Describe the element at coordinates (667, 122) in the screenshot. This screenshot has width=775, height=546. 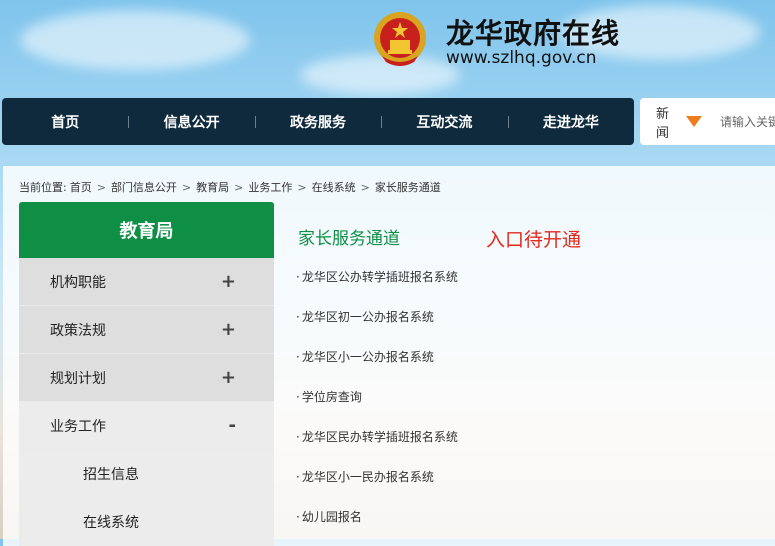
I see `search-category-select: 新闻` at that location.